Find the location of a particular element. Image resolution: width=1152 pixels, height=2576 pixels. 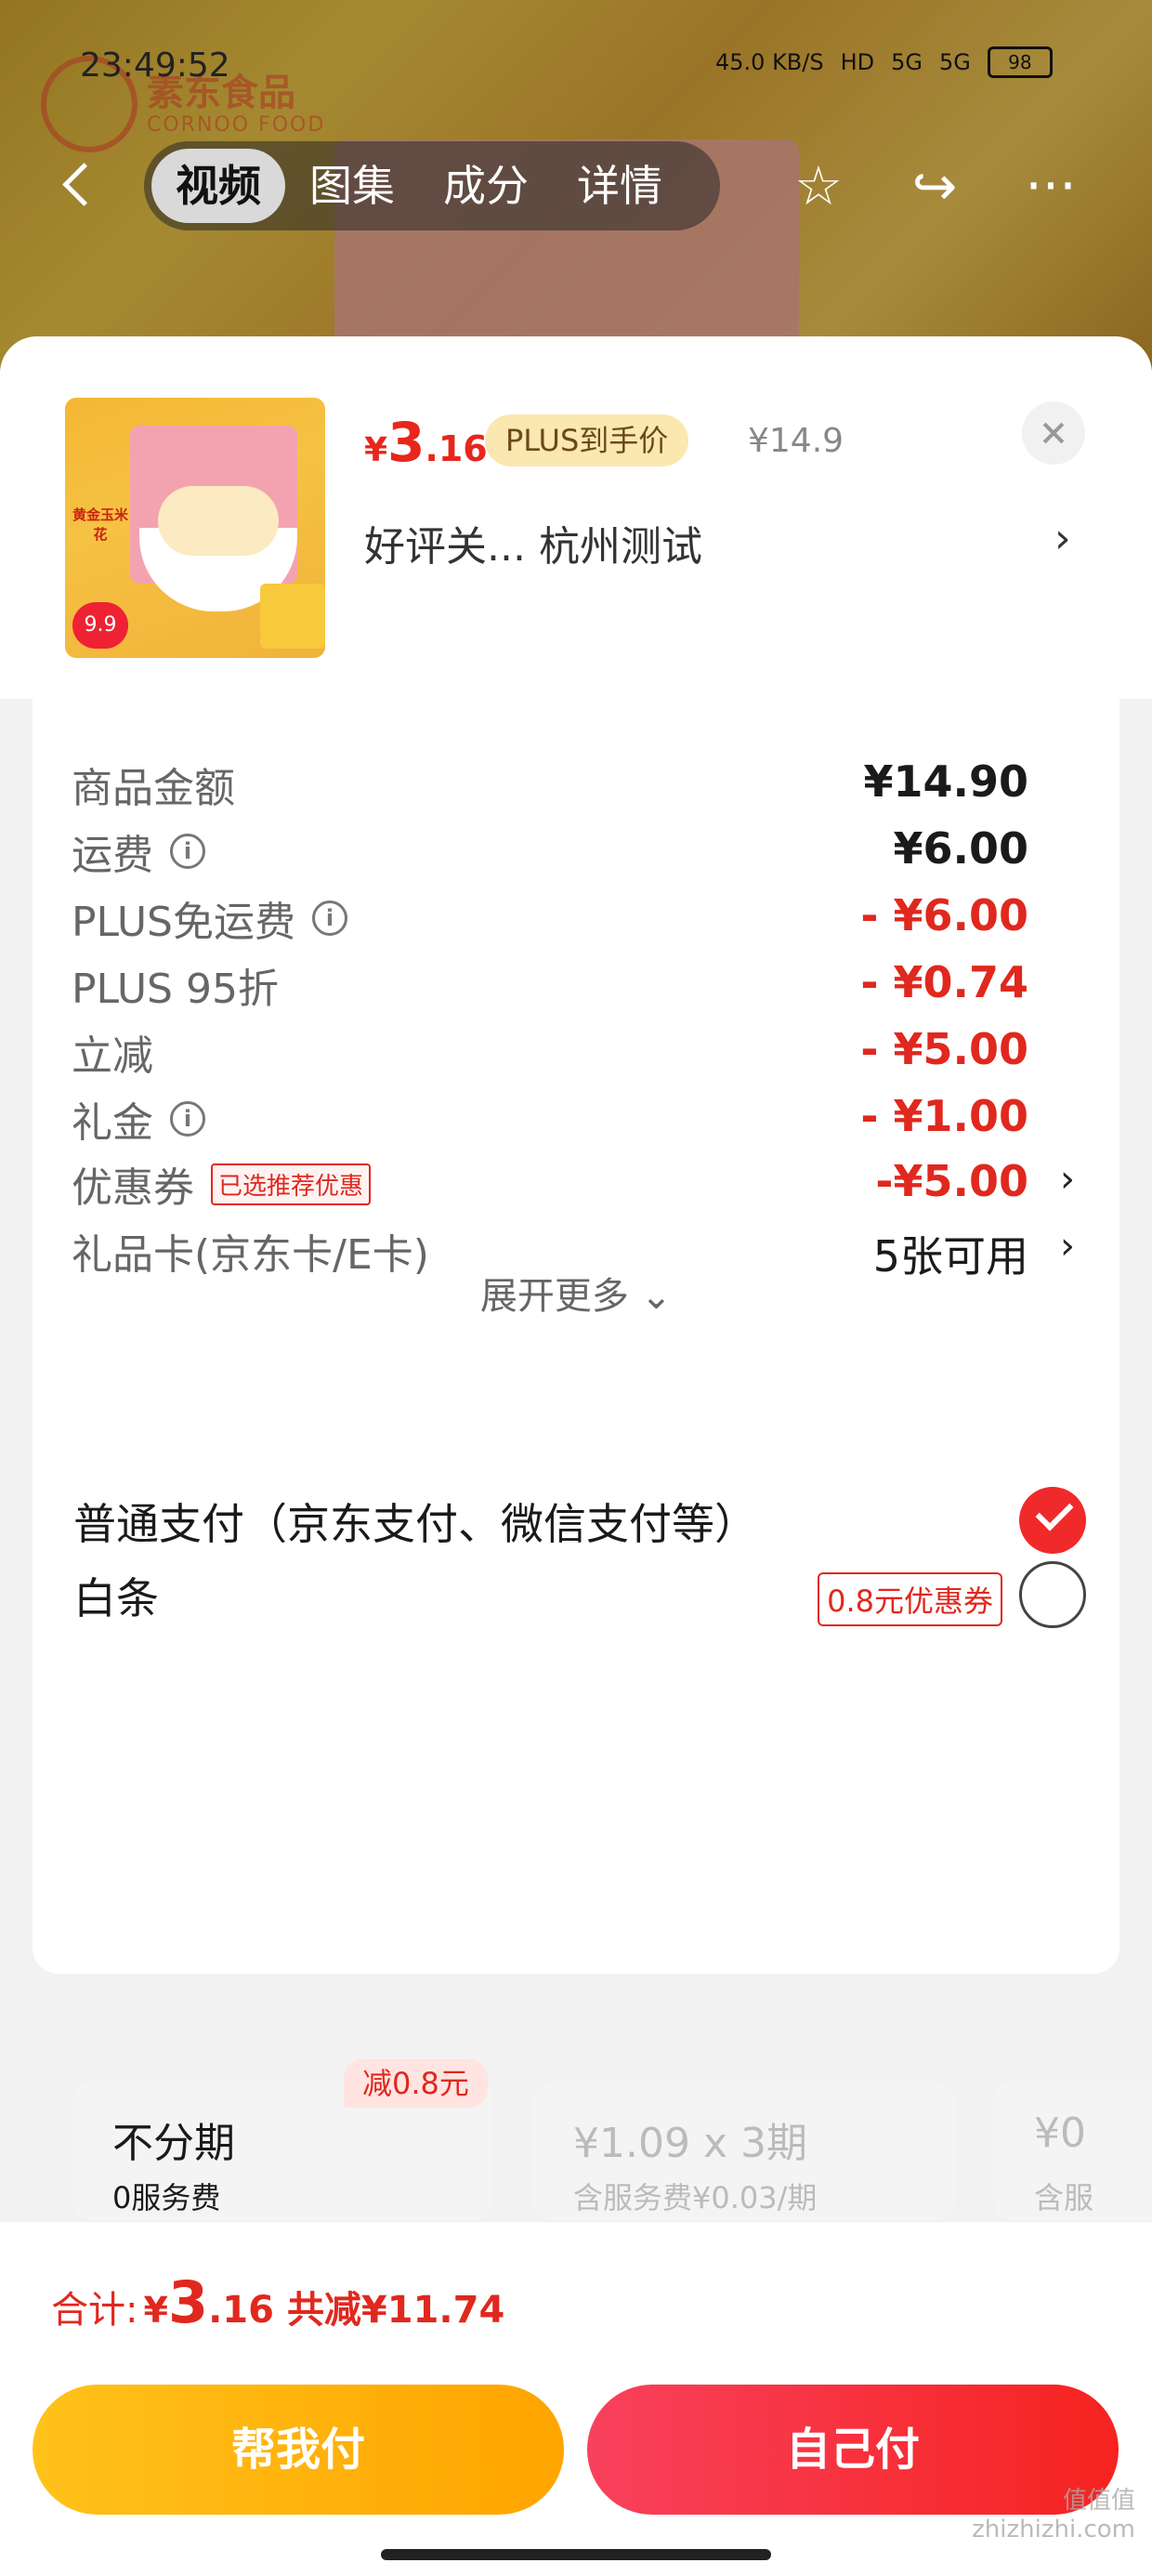

fee-value: - ¥6.00 is located at coordinates (944, 915).